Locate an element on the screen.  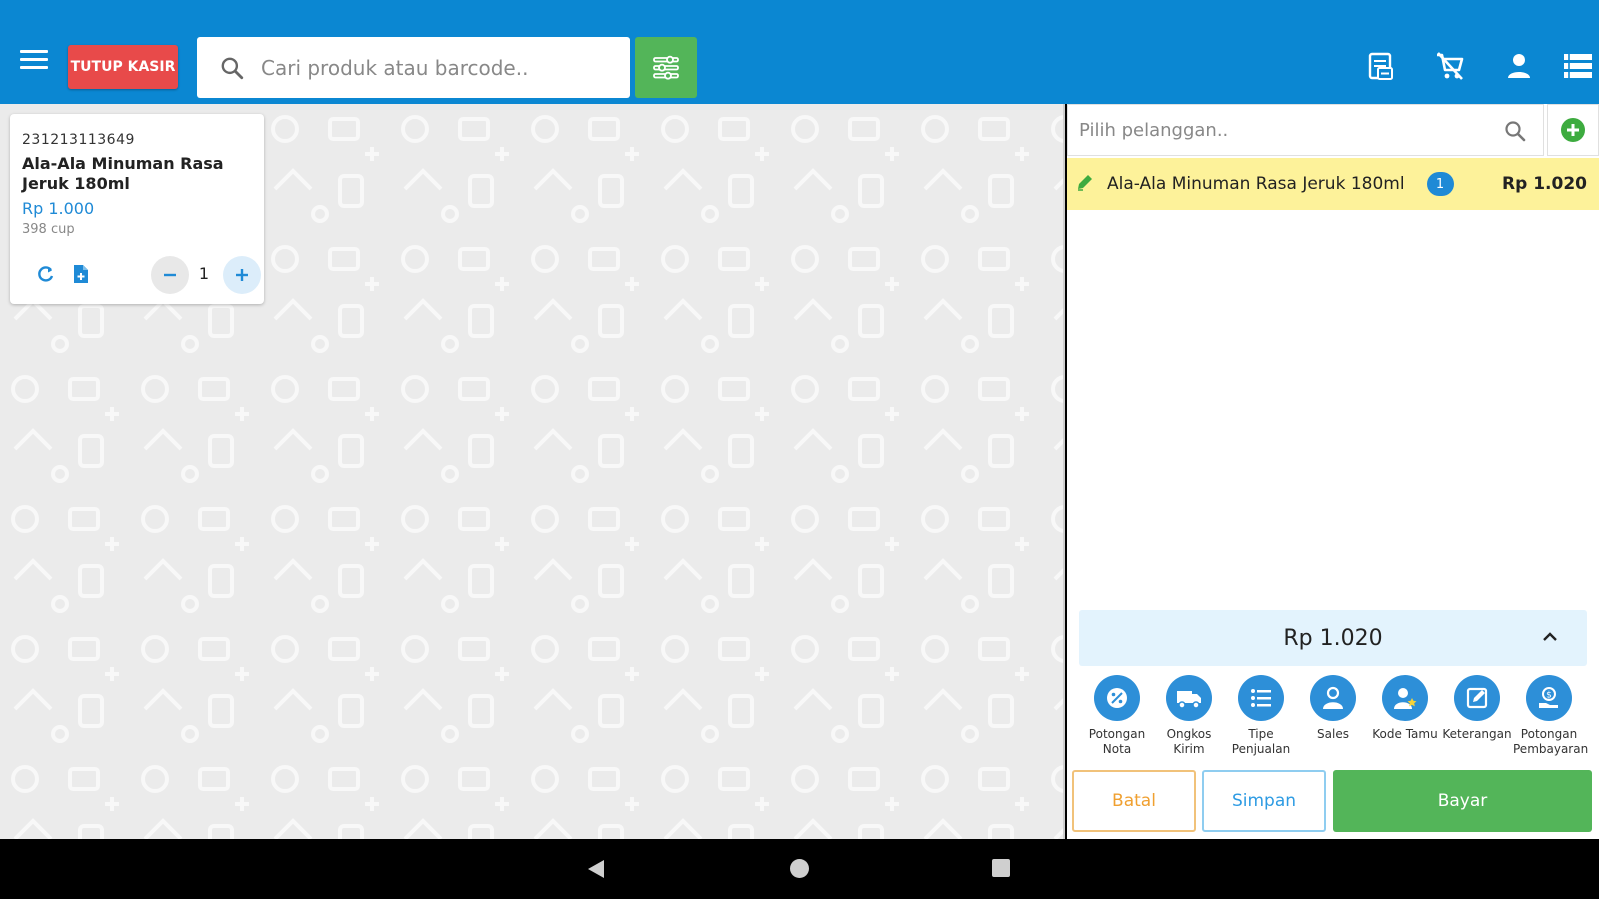
plus-circle-icon is located at coordinates (1573, 130).